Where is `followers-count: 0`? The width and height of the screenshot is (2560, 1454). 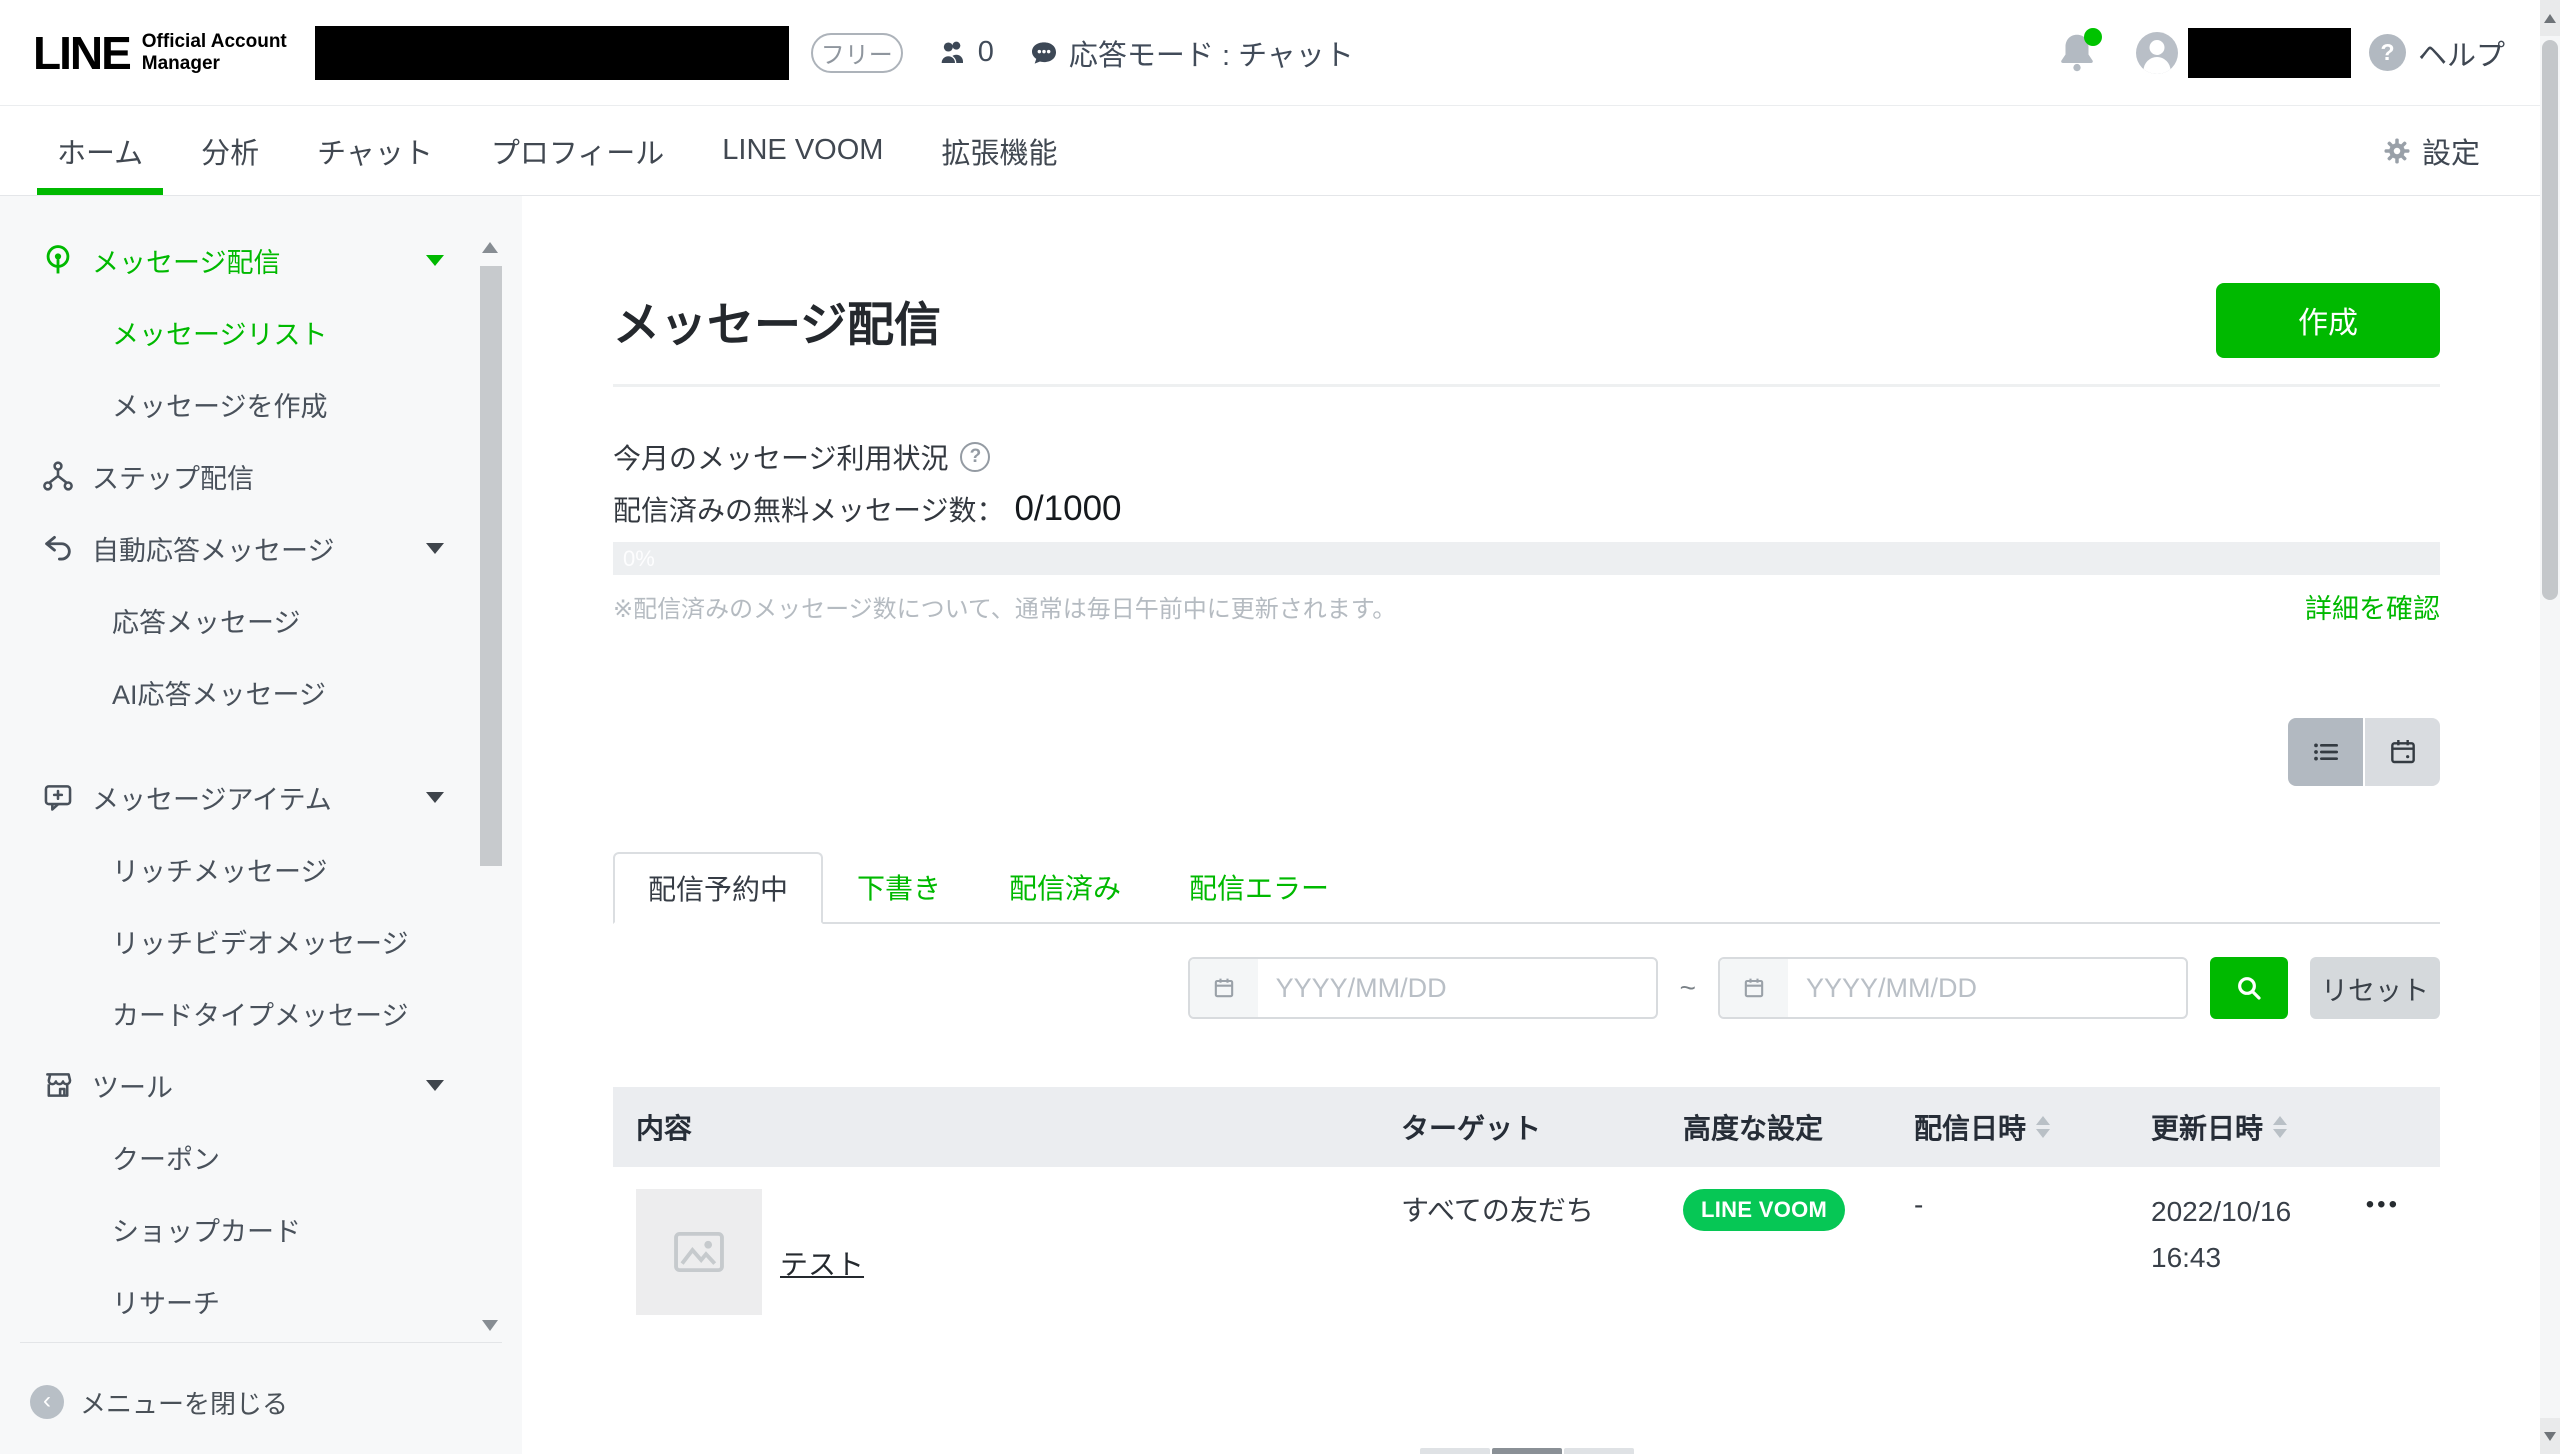
followers-count: 0 is located at coordinates (985, 52).